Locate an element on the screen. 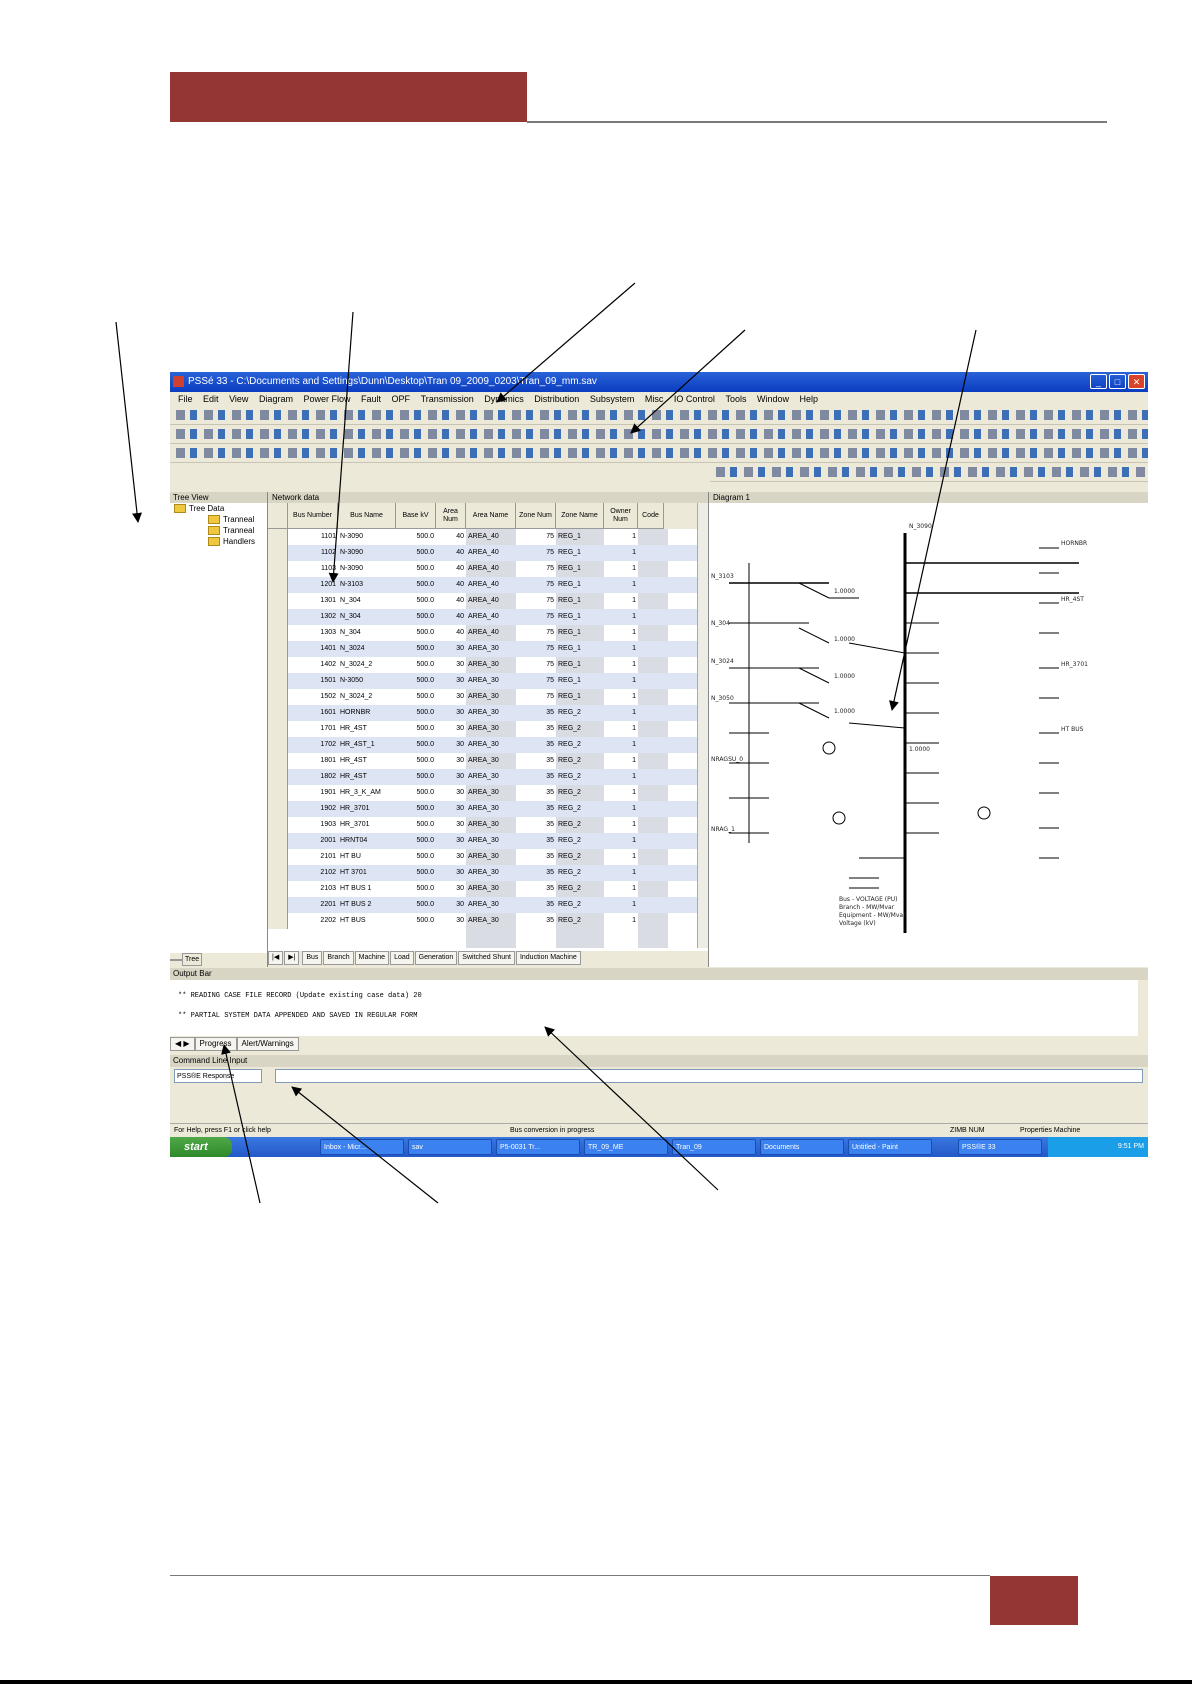 The image size is (1192, 1684). table-cell: 1501 is located at coordinates (313, 681).